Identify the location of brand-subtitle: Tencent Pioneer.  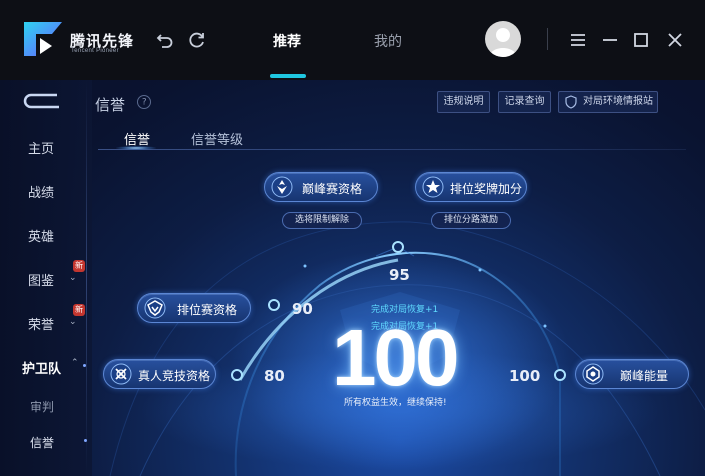
(95, 51).